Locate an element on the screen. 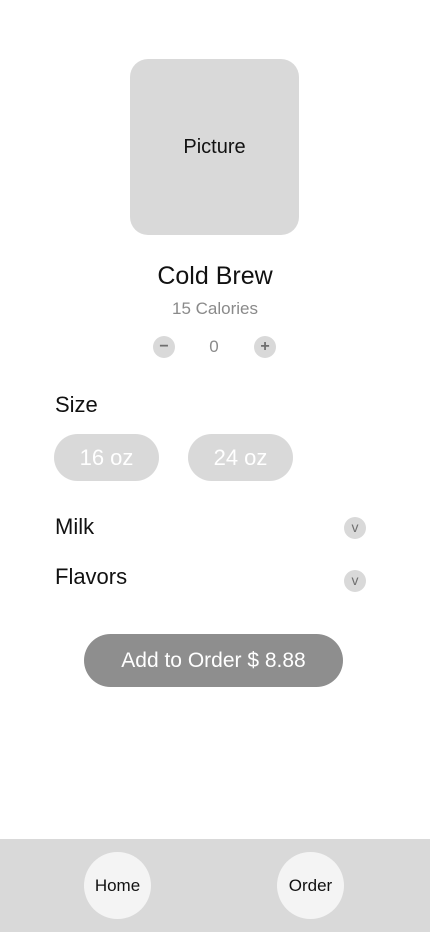 The image size is (430, 932). flavors-label: Flavors is located at coordinates (91, 576).